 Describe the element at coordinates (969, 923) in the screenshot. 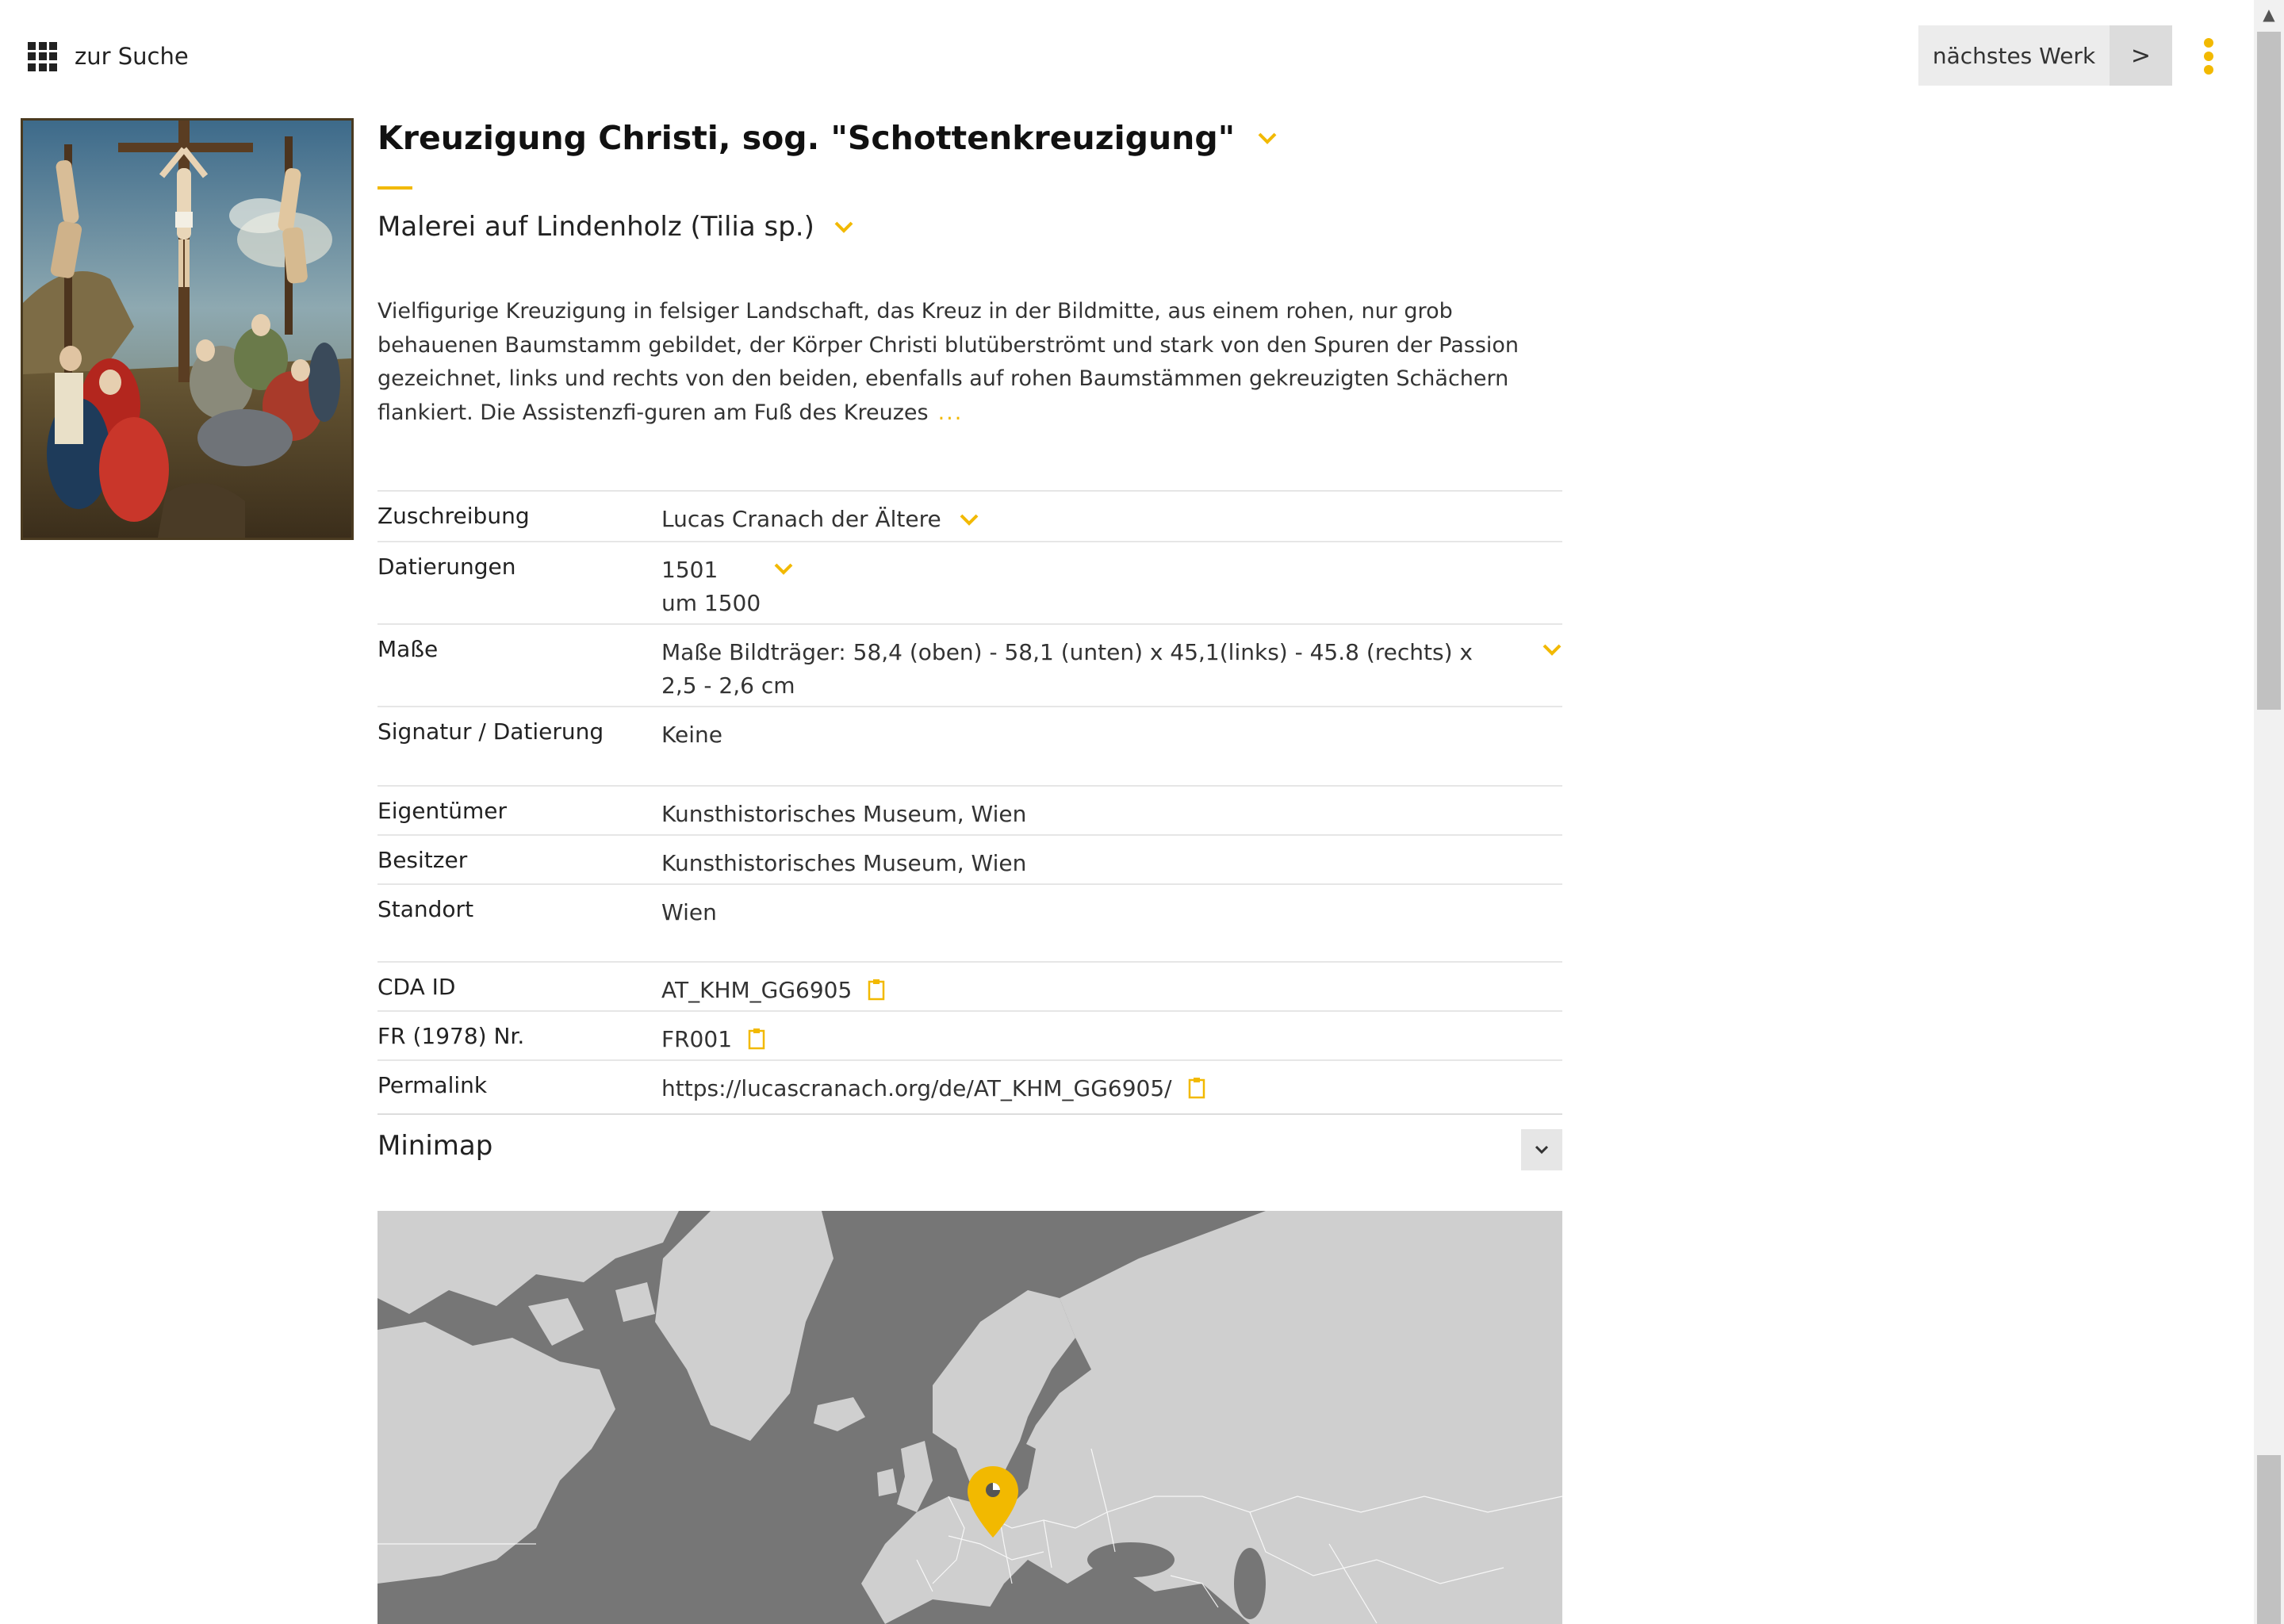

I see `fact-row: Standort Wien` at that location.